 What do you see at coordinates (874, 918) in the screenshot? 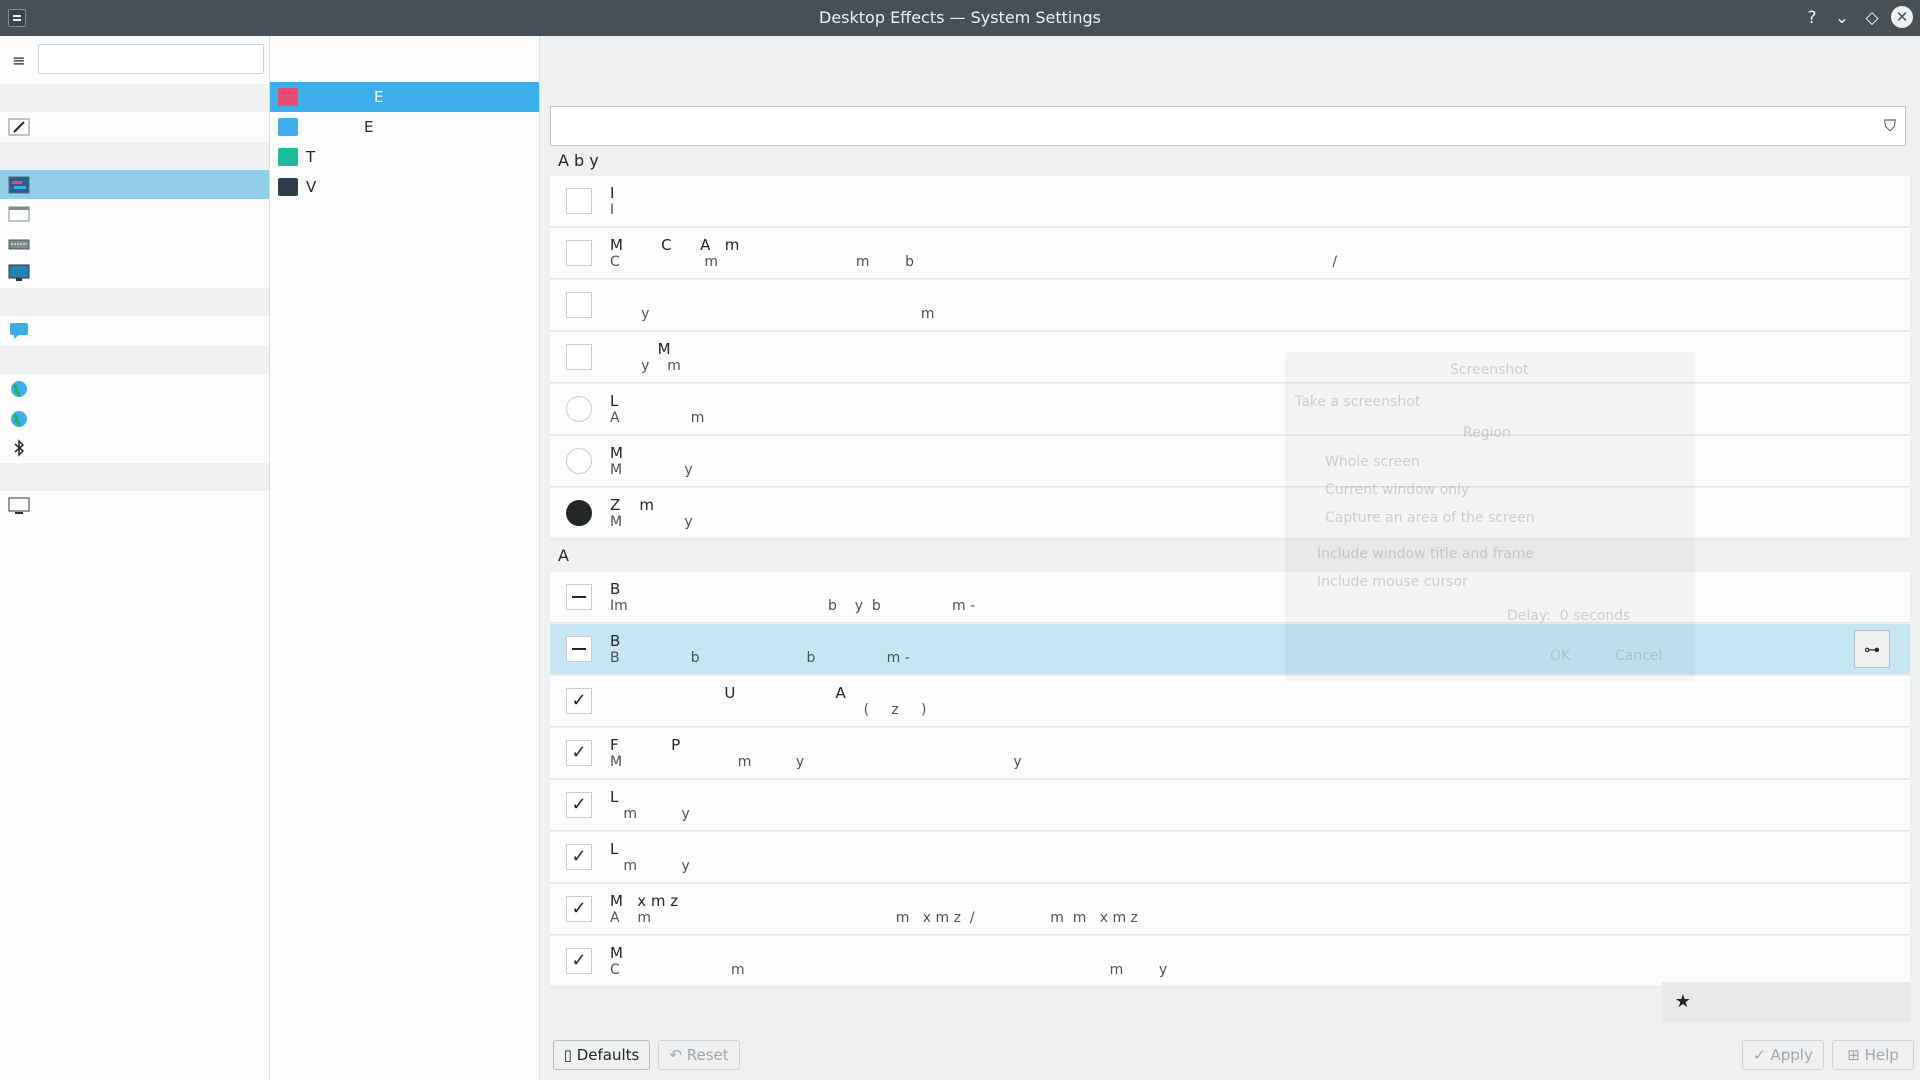
I see `effect-description: A m m x m z / m m x m z` at bounding box center [874, 918].